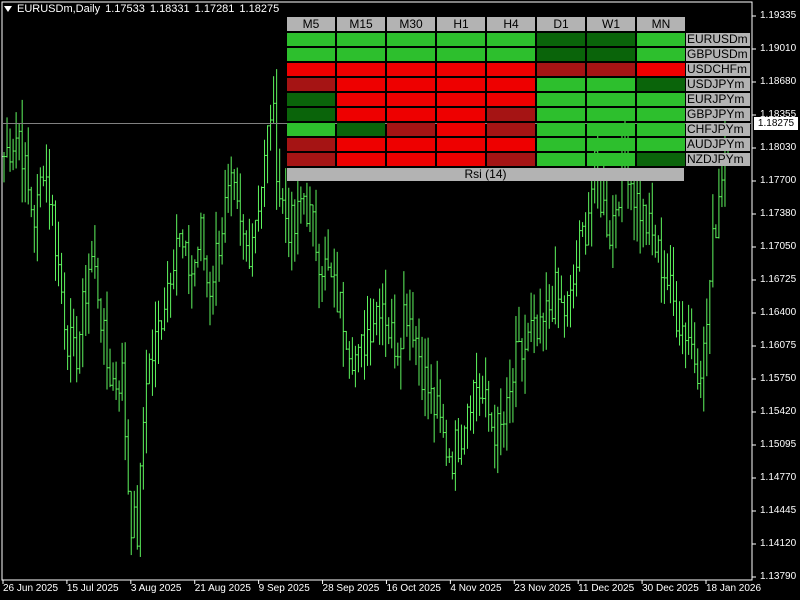 This screenshot has height=600, width=800. I want to click on price-label: 1.16725, so click(778, 279).